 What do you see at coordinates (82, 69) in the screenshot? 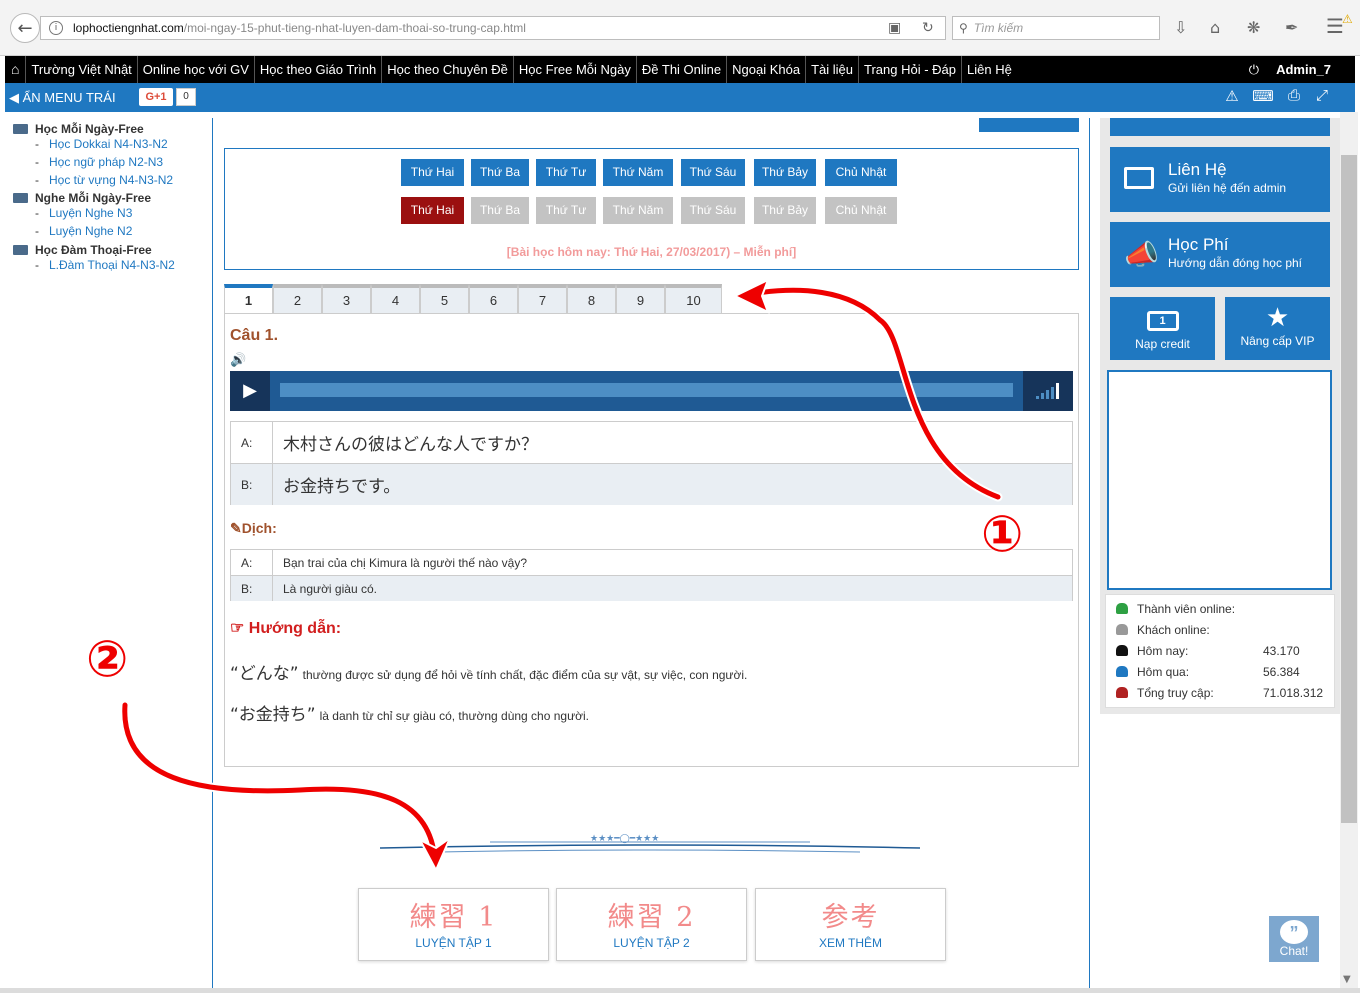
I see `nav-item-truong-viet-nhat: Trường Việt Nhật` at bounding box center [82, 69].